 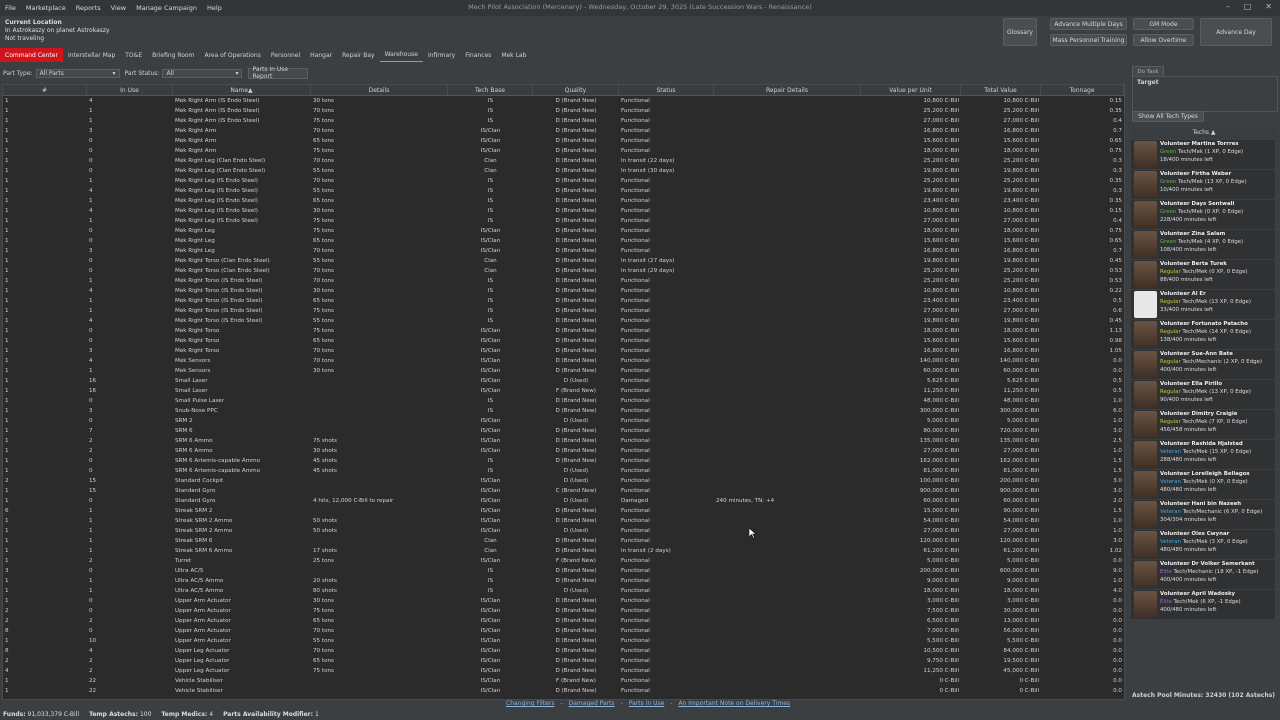 I want to click on link-changing-filters: Changing Filters, so click(x=530, y=703).